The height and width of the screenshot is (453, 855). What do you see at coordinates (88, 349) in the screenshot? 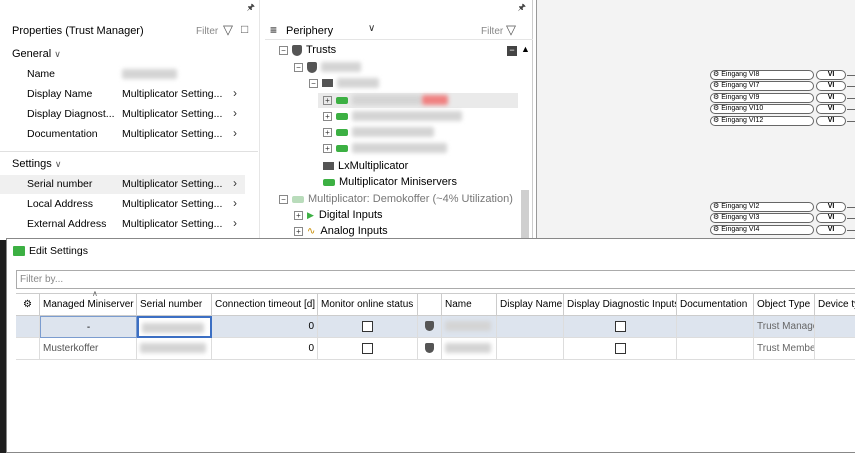
I see `cell-managed: Musterkoffer` at bounding box center [88, 349].